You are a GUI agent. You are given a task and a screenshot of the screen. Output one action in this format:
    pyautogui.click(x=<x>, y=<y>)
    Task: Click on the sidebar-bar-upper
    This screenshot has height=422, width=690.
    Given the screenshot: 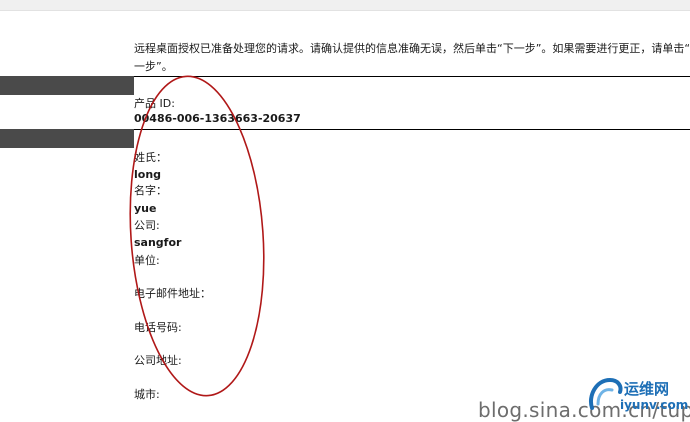 What is the action you would take?
    pyautogui.click(x=67, y=85)
    